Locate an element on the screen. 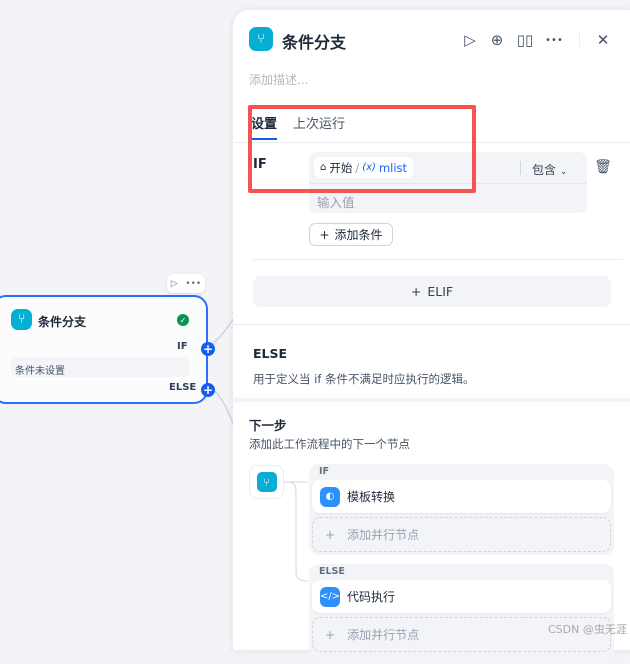 This screenshot has width=630, height=664. current-node-box: ⑂ is located at coordinates (266, 482).